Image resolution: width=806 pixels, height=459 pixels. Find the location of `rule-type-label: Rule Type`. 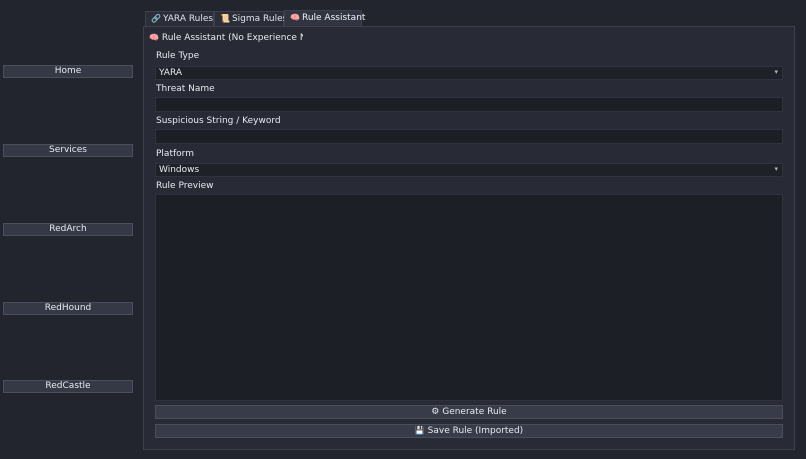

rule-type-label: Rule Type is located at coordinates (178, 56).